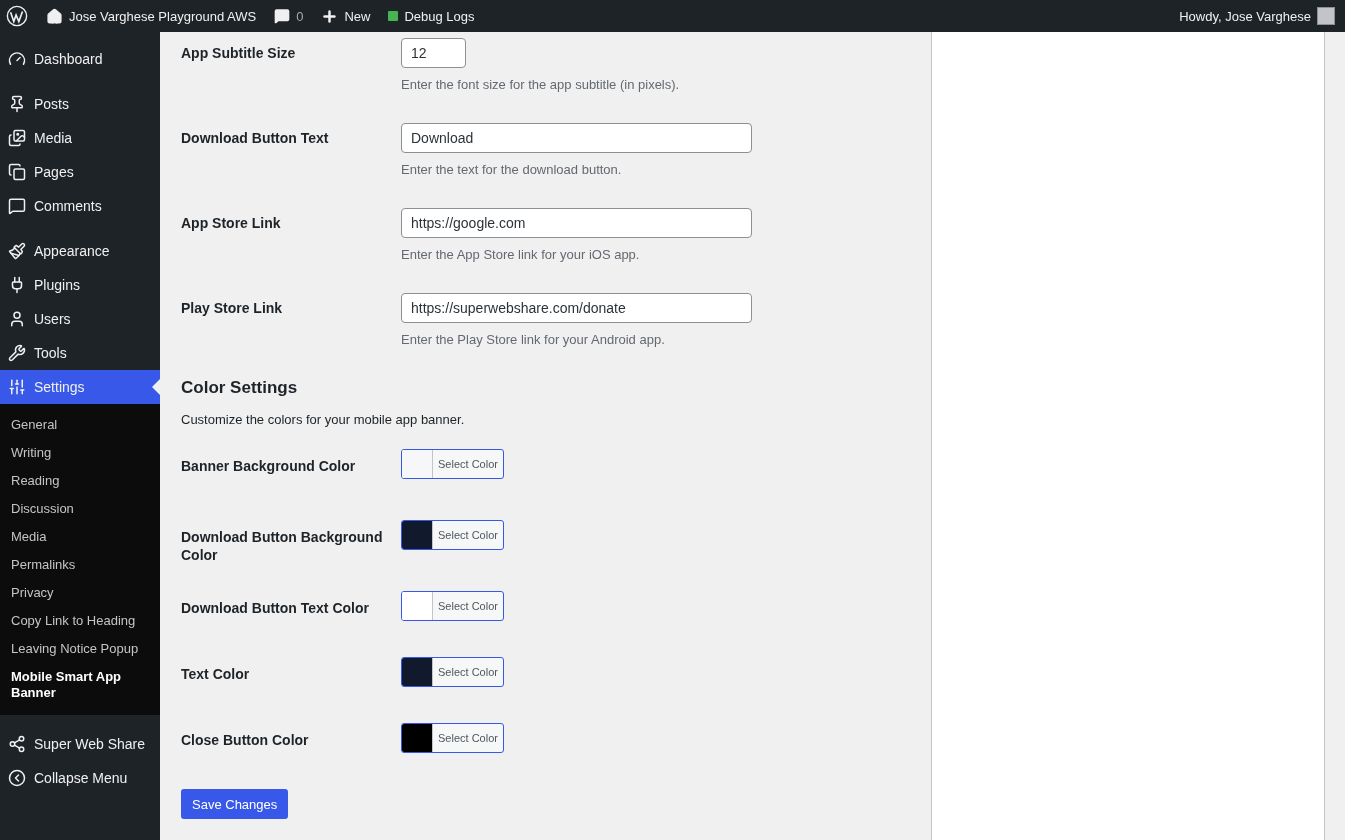  What do you see at coordinates (17, 59) in the screenshot?
I see `gauge-icon` at bounding box center [17, 59].